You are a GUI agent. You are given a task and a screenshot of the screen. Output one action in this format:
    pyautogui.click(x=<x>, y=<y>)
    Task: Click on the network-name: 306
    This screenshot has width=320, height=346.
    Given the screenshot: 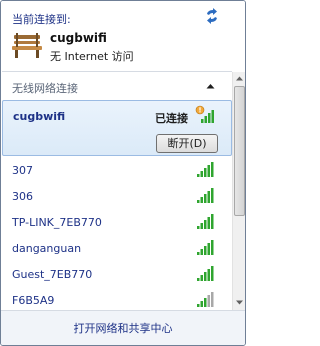 What is the action you would take?
    pyautogui.click(x=22, y=196)
    